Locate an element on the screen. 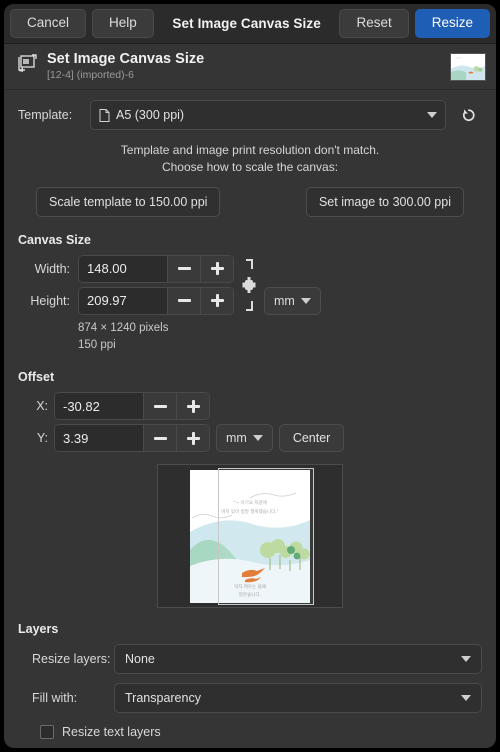 This screenshot has height=752, width=500. canvas-pixel-dimensions: 874 × 1240 pixels is located at coordinates (123, 327).